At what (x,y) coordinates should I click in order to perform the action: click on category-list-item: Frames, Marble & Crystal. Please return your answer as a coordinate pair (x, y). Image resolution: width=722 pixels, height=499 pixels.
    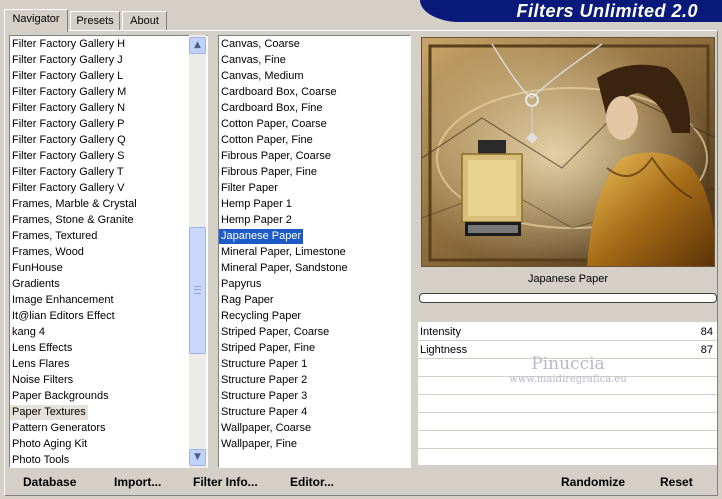
    Looking at the image, I should click on (74, 204).